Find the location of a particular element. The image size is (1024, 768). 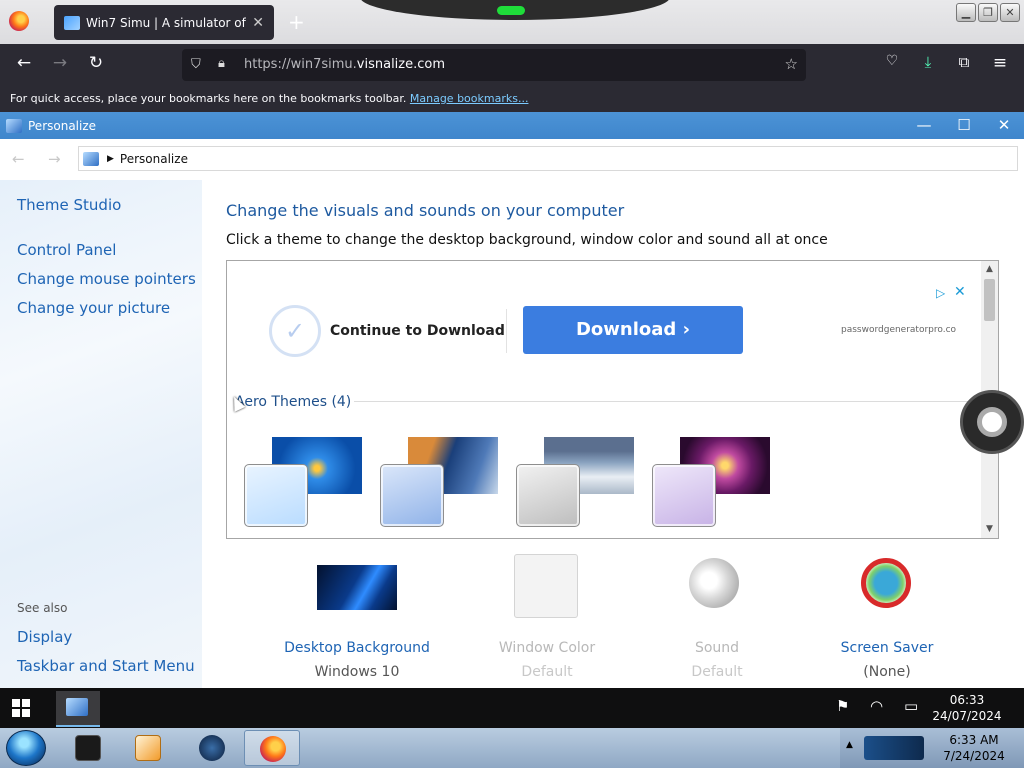

firefox-logo-icon is located at coordinates (19, 21).